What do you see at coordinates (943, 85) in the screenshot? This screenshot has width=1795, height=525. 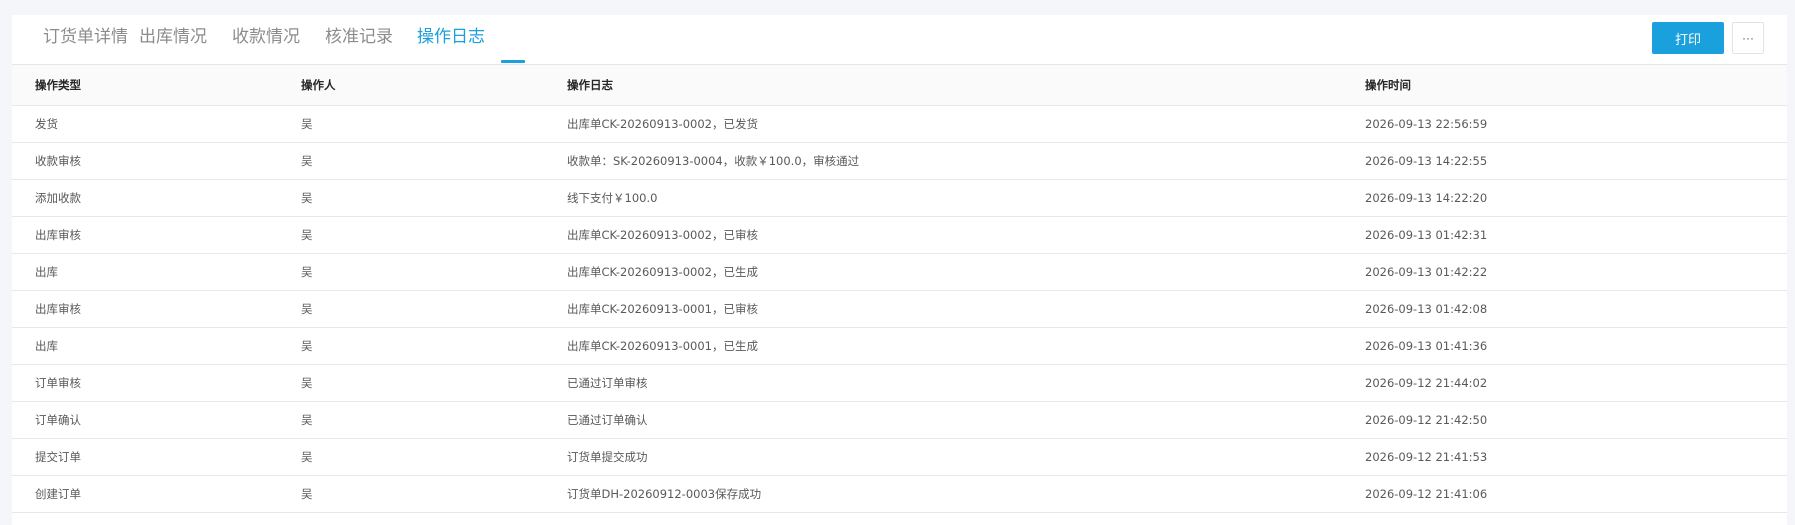 I see `column-header-operation-log: 操作日志` at bounding box center [943, 85].